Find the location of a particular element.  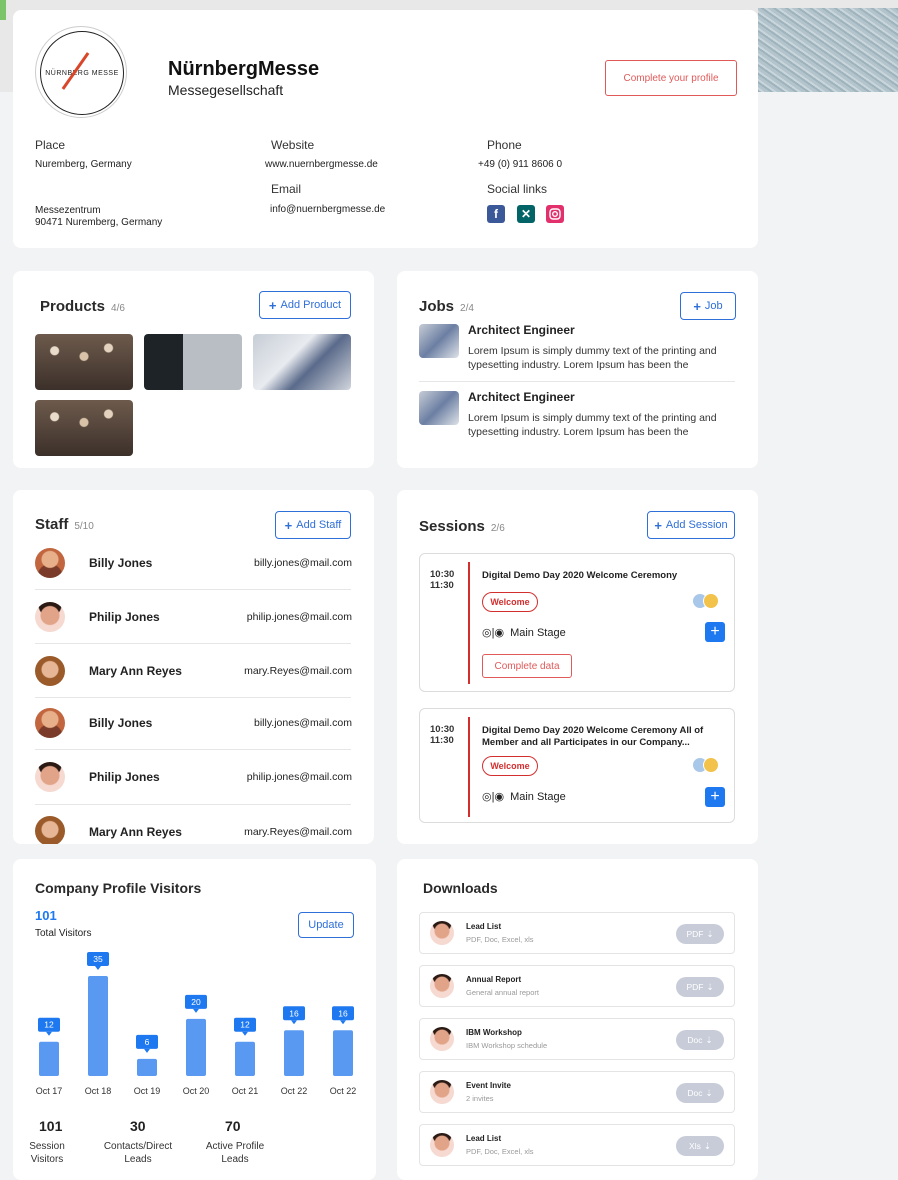

chart-tick-label: Oct 18 is located at coordinates (98, 1091).